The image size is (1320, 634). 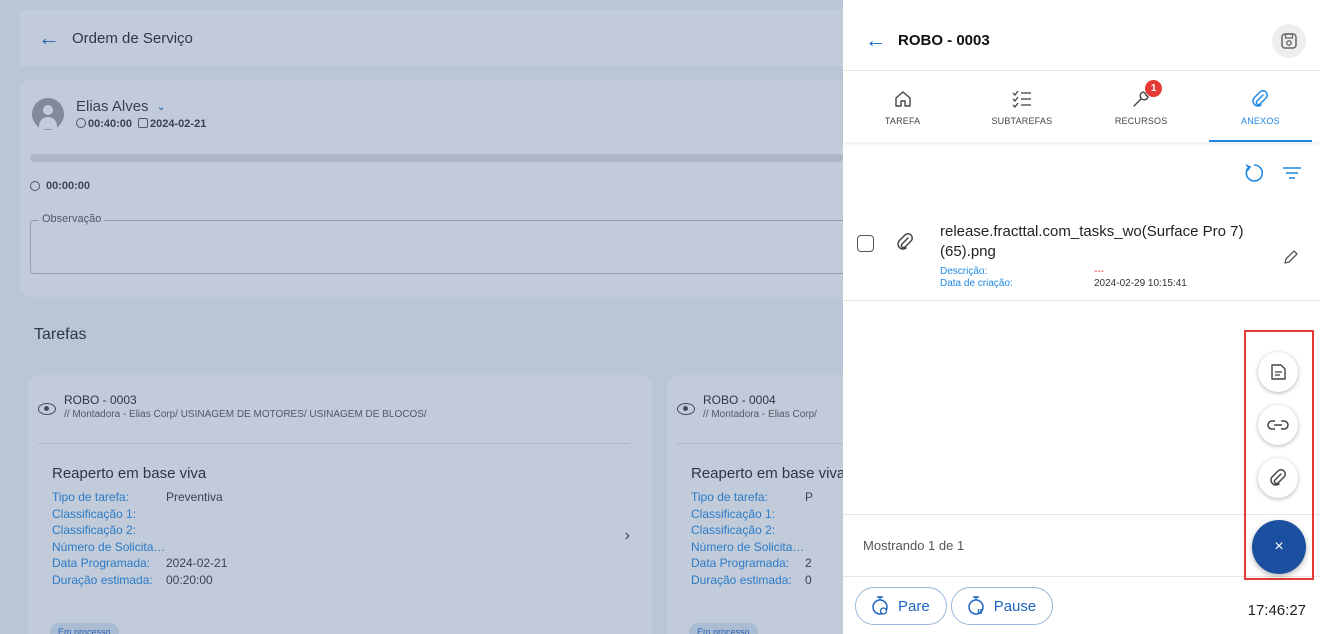 What do you see at coordinates (436, 158) in the screenshot?
I see `progress-bar` at bounding box center [436, 158].